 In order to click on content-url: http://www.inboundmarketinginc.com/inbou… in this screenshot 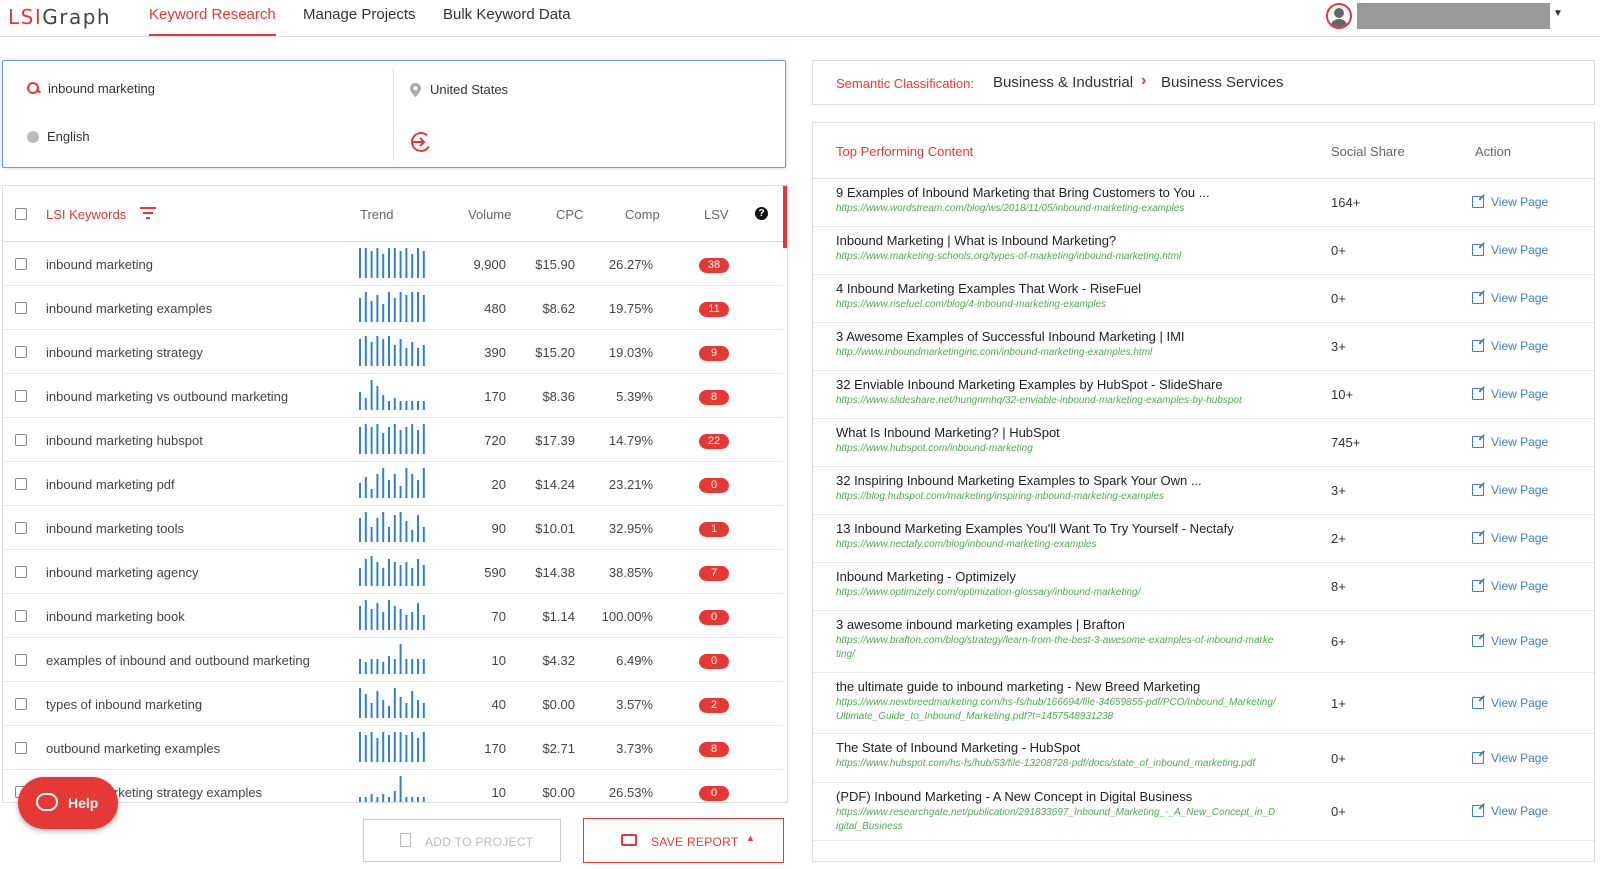, I will do `click(1056, 353)`.